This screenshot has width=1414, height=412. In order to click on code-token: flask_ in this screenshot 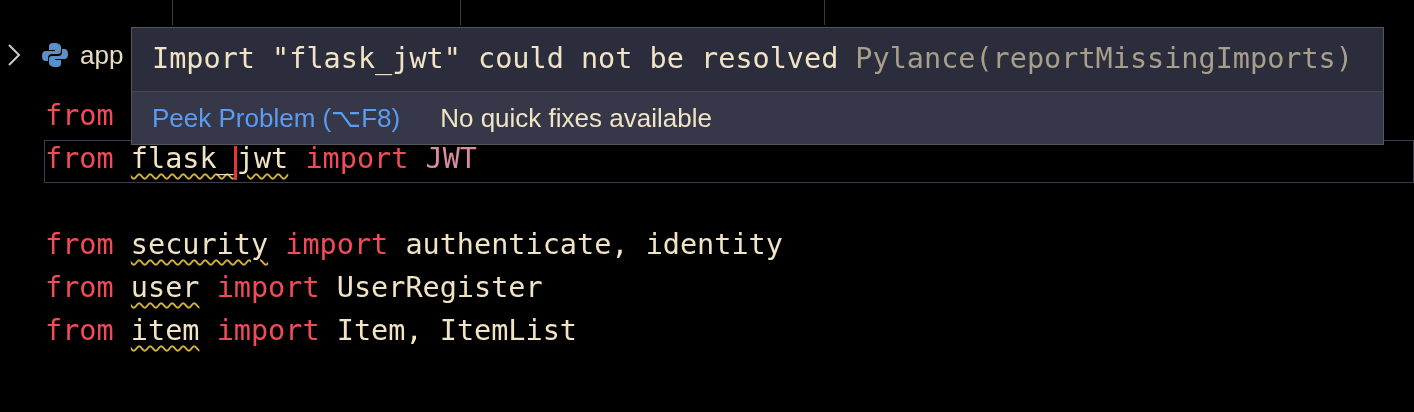, I will do `click(182, 160)`.